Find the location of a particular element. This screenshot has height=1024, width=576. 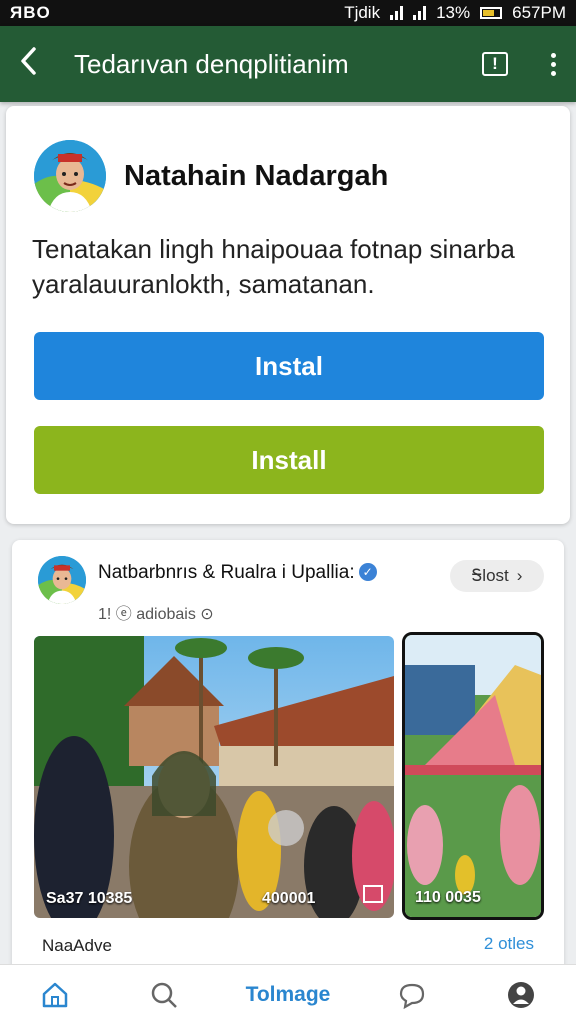

network-label: Tjdik is located at coordinates (362, 12).